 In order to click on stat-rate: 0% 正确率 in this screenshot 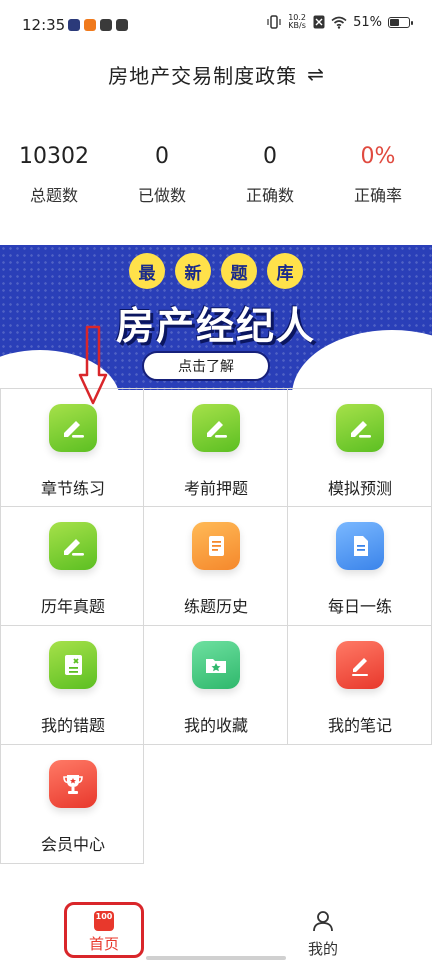, I will do `click(378, 175)`.